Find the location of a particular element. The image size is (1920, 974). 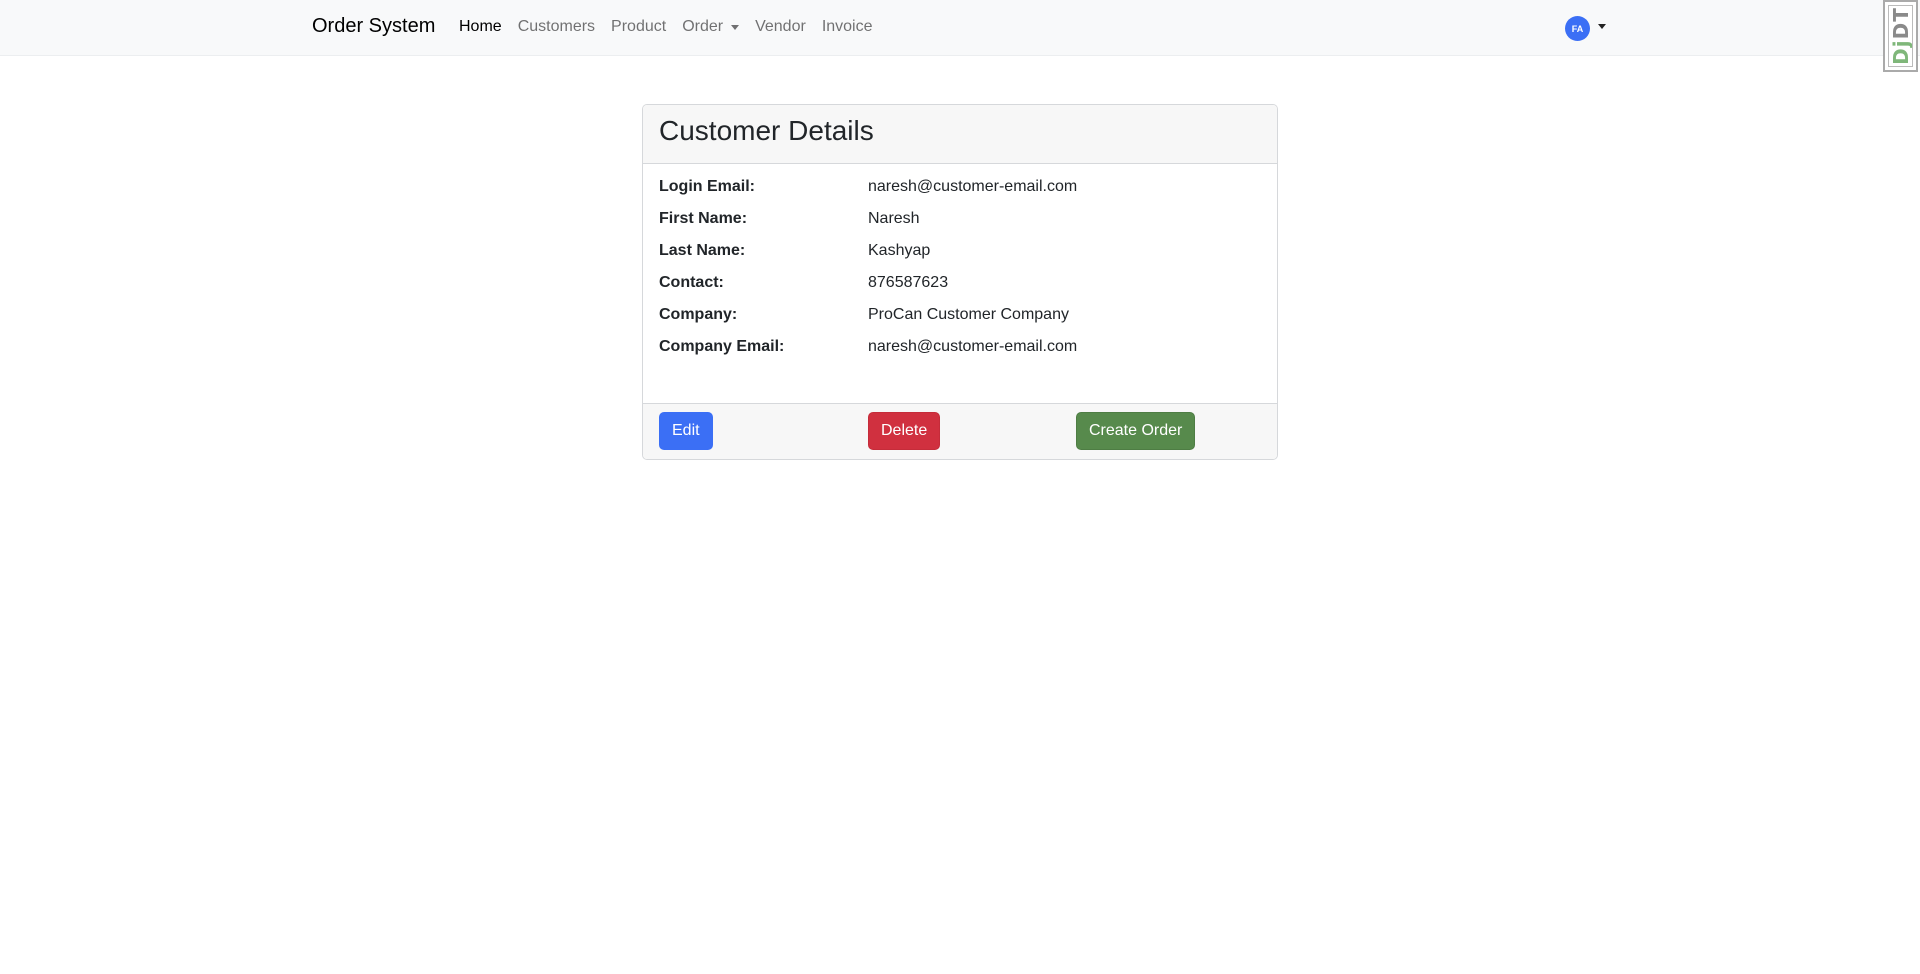

field-label: Login Email: is located at coordinates (707, 186).